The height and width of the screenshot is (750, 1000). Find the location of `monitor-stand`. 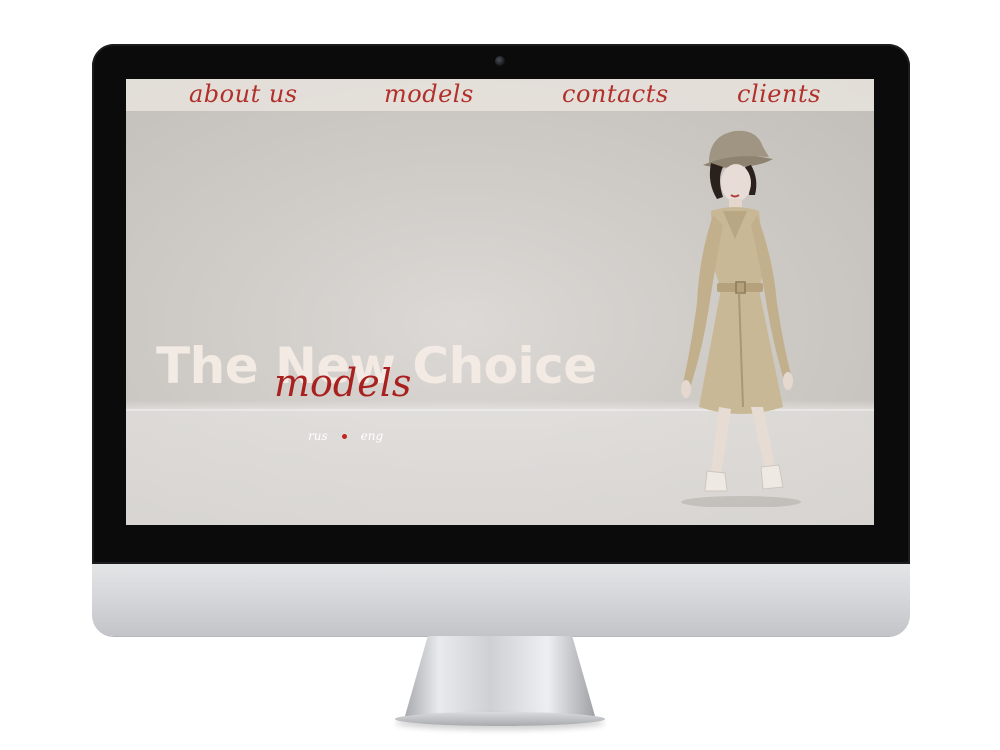

monitor-stand is located at coordinates (500, 676).